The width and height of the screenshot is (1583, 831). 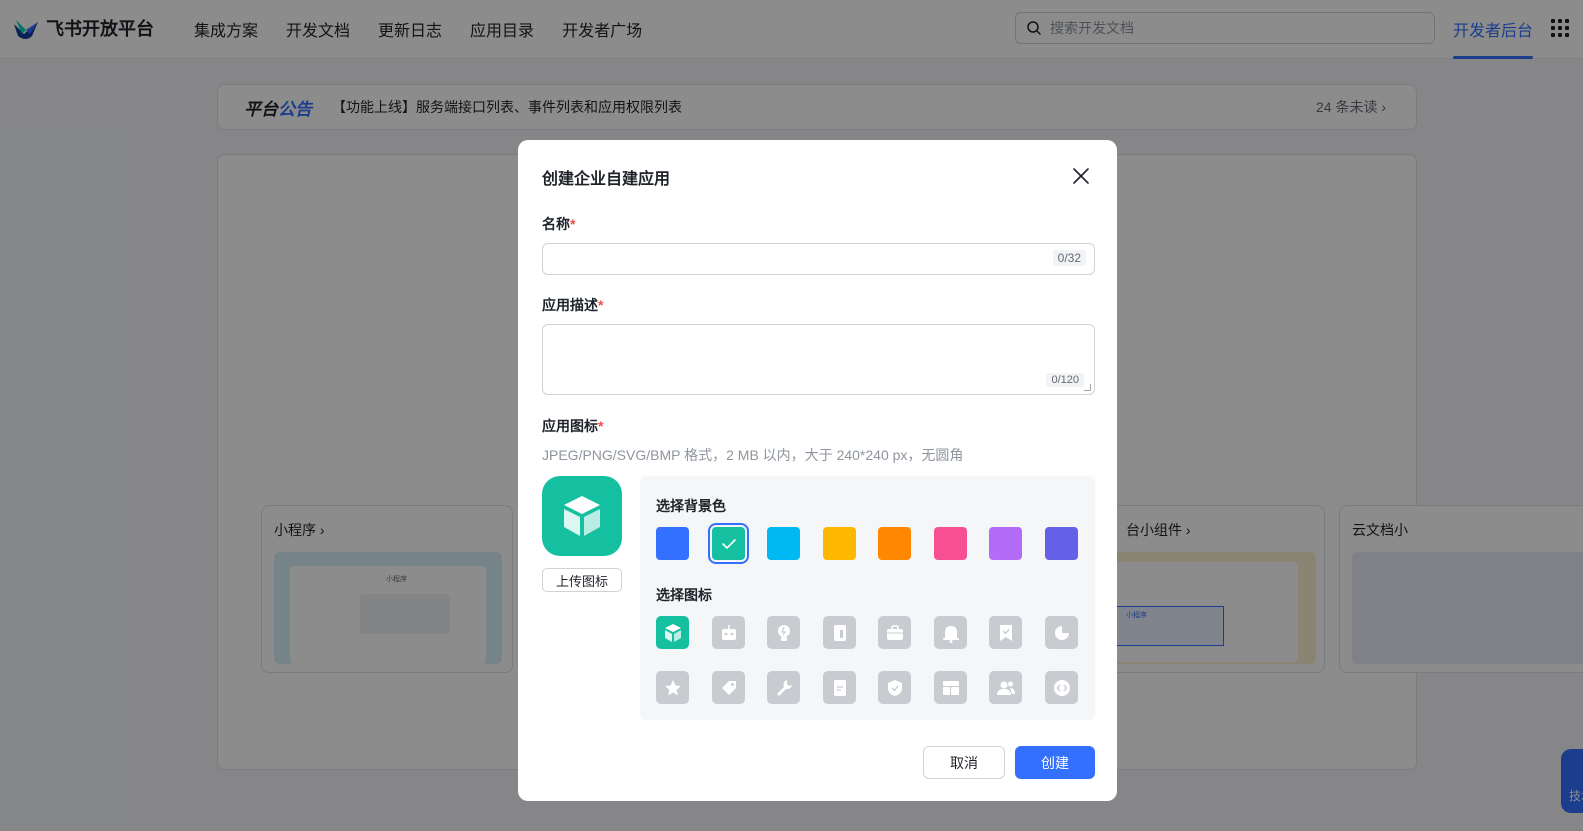 I want to click on bg-swatch-cyan, so click(x=783, y=543).